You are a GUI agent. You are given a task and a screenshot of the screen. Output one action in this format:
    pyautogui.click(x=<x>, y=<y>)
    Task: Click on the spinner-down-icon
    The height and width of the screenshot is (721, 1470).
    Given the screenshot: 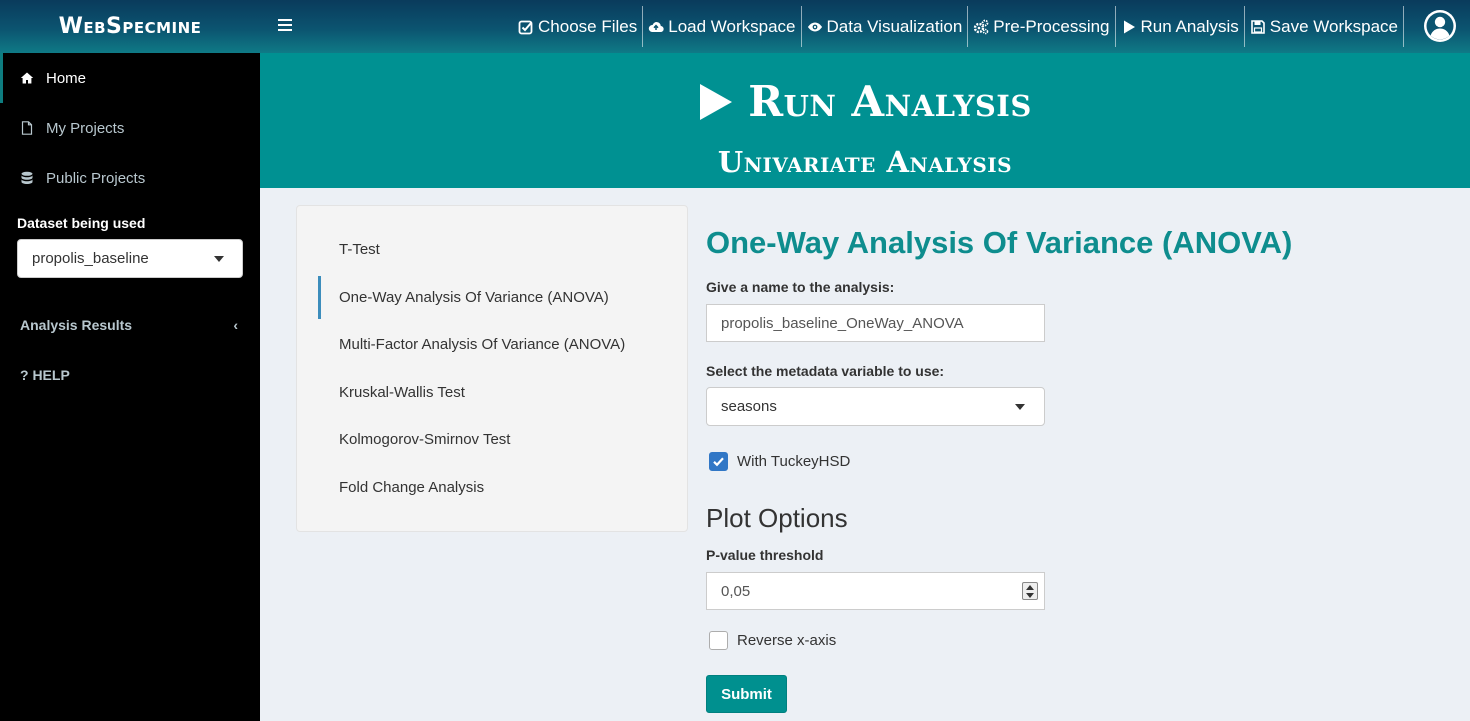 What is the action you would take?
    pyautogui.click(x=1030, y=595)
    